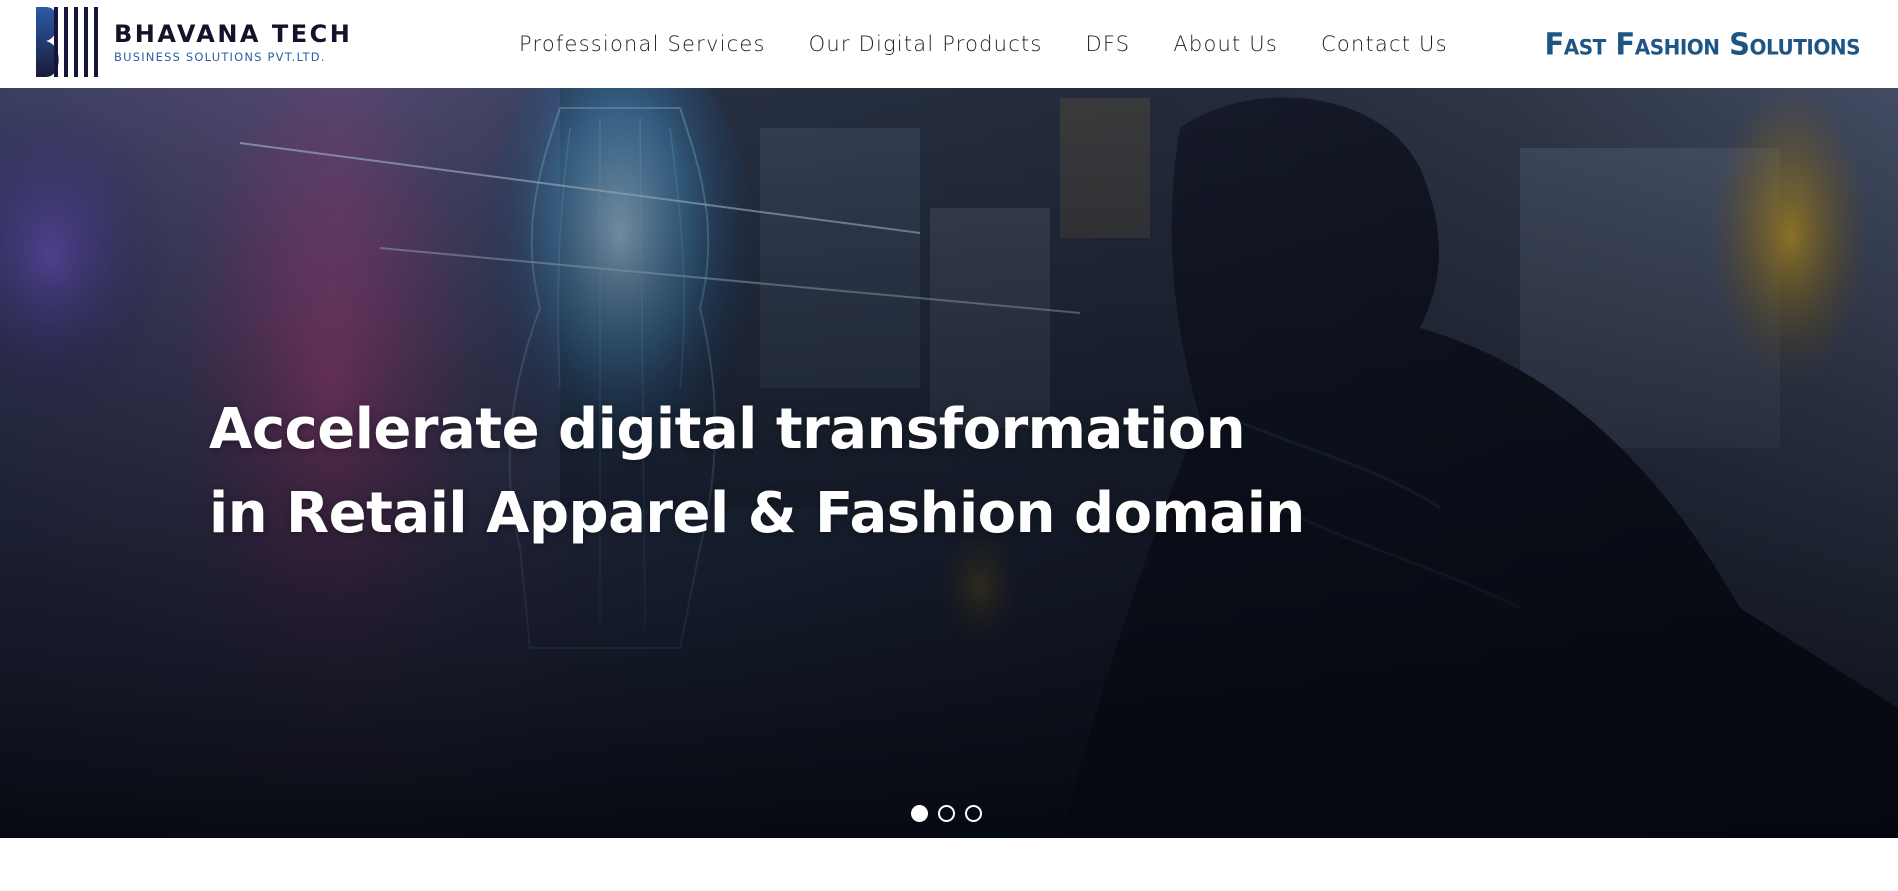  I want to click on nav-digital-products: Our Digital Products, so click(926, 44).